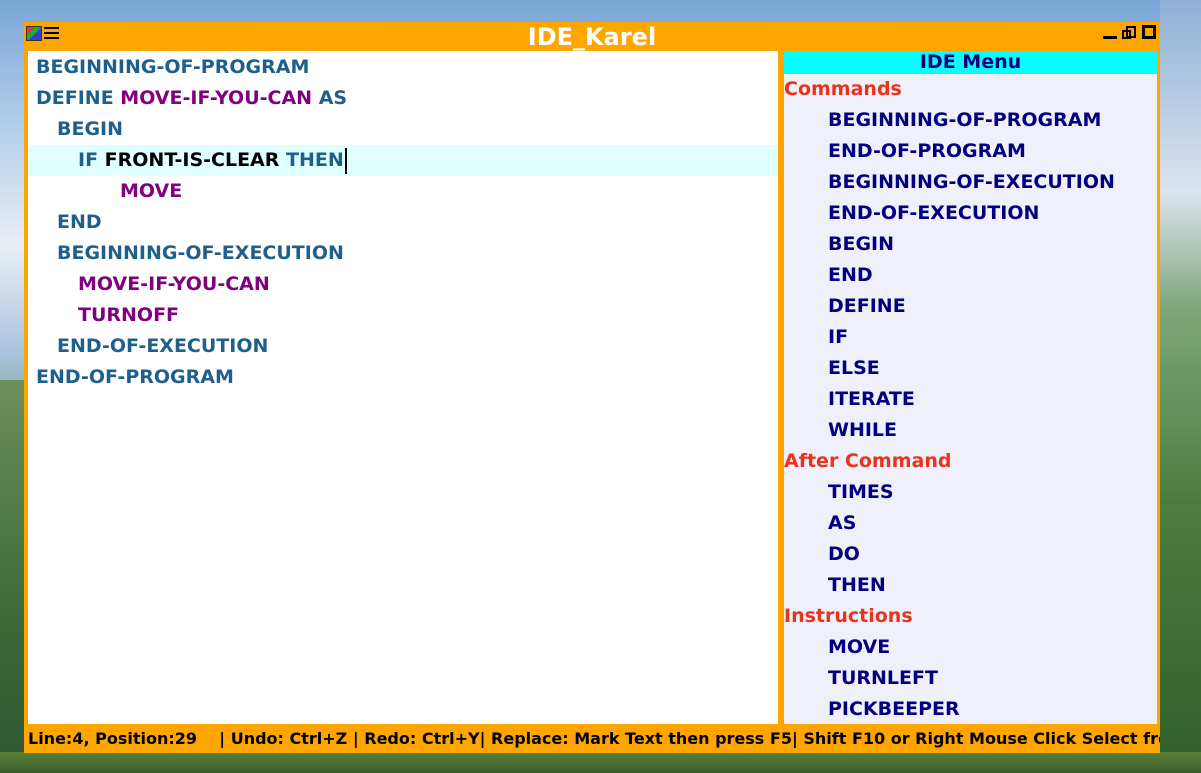 The height and width of the screenshot is (773, 1201). I want to click on code-line: BEGIN, so click(403, 129).